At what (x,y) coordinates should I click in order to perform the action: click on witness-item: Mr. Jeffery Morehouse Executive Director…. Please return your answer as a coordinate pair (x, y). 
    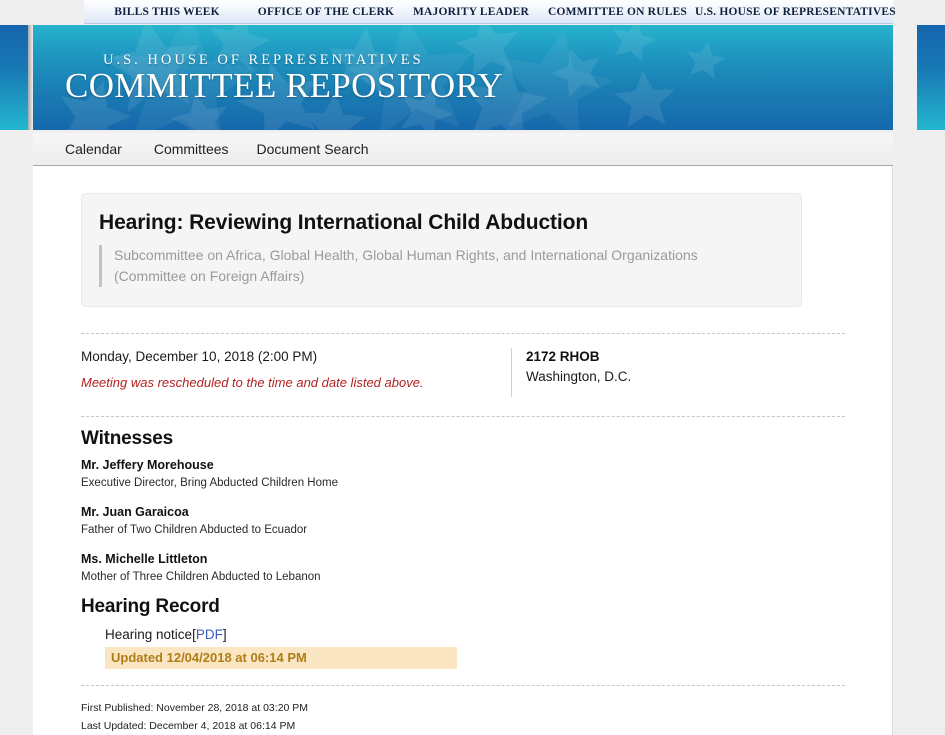
    Looking at the image, I should click on (463, 474).